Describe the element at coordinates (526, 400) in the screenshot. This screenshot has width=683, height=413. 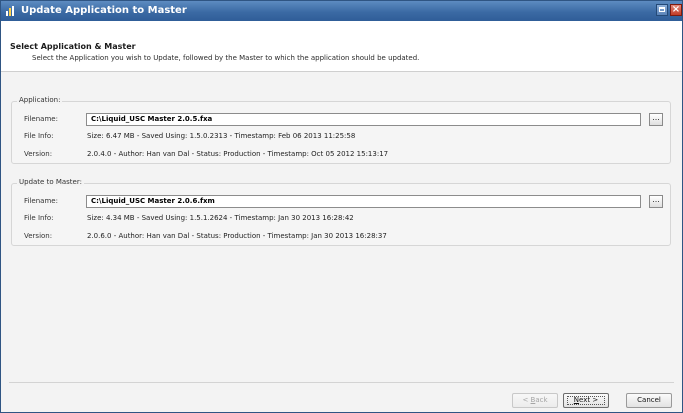
I see `back-prefix: <` at that location.